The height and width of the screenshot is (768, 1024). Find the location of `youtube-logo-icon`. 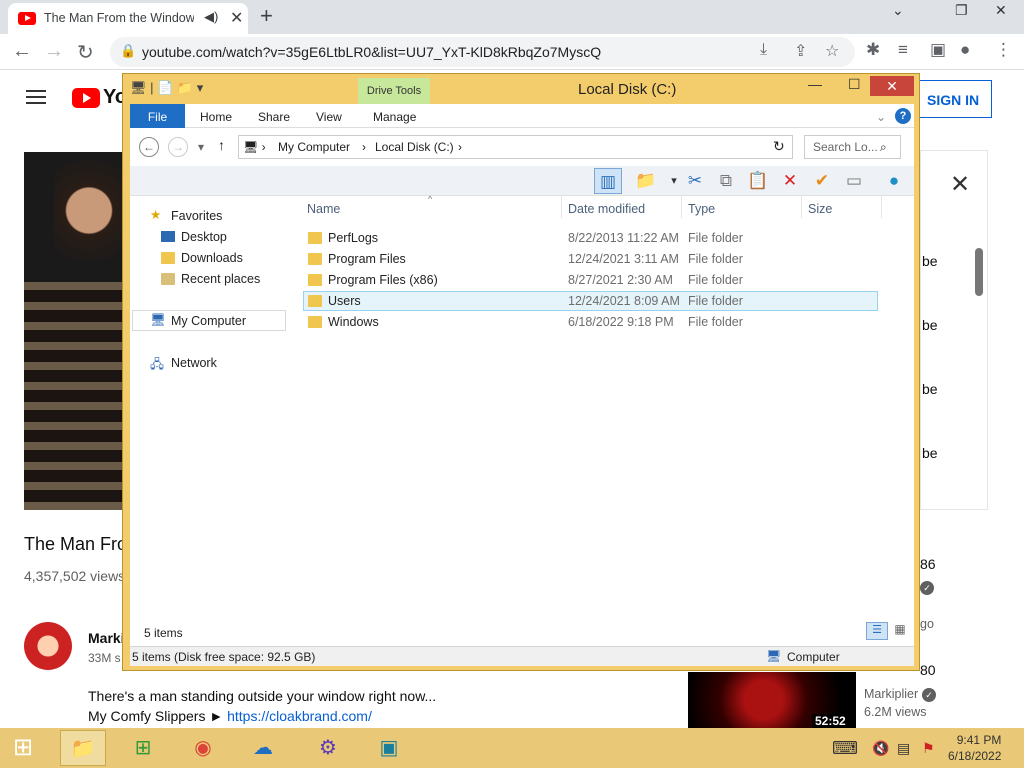

youtube-logo-icon is located at coordinates (86, 98).